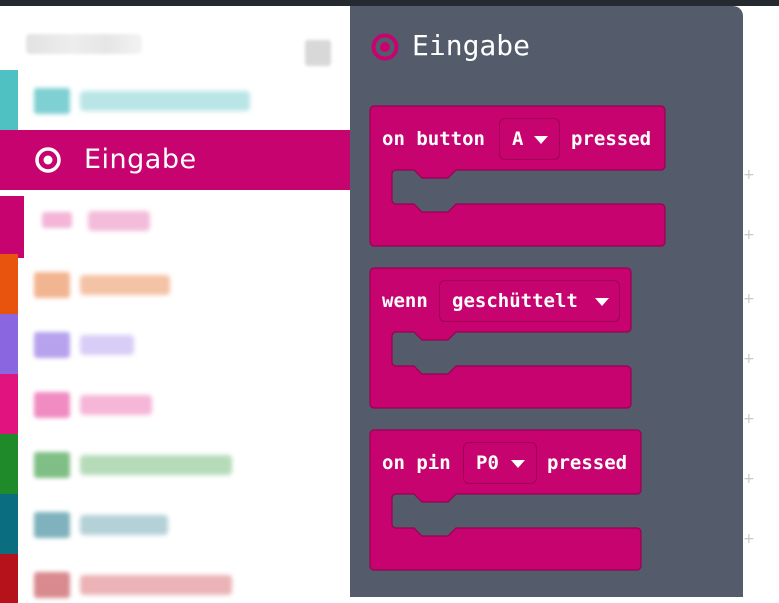 The width and height of the screenshot is (779, 603). Describe the element at coordinates (500, 463) in the screenshot. I see `pin-dropdown: P0` at that location.